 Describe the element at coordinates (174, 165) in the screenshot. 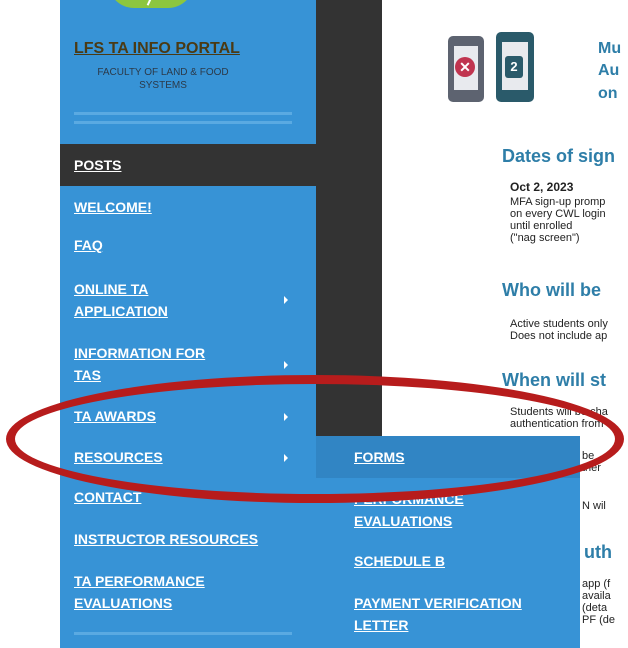

I see `menu-item-posts: POSTS` at that location.